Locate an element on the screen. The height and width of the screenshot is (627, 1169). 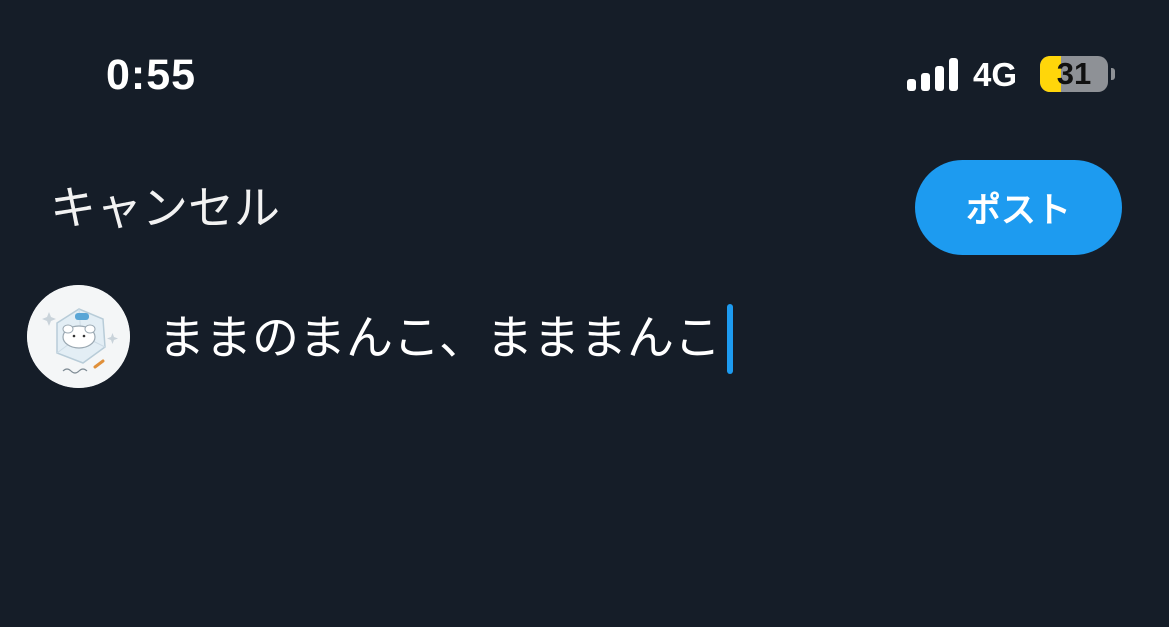
battery-level: 31 is located at coordinates (1074, 73).